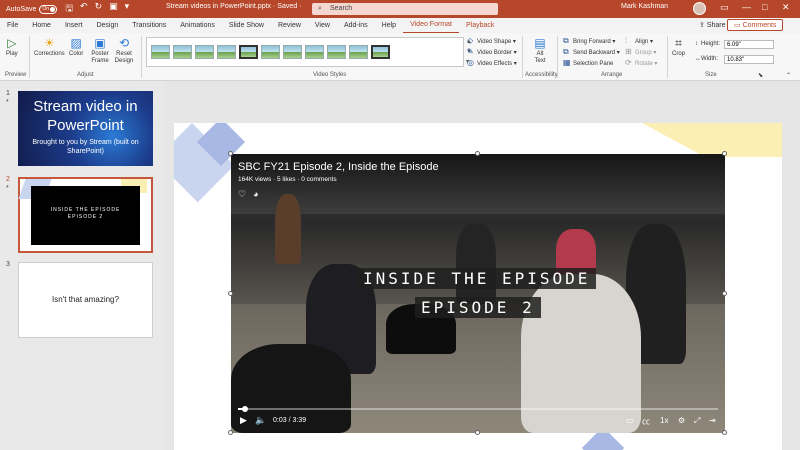 This screenshot has width=800, height=450. What do you see at coordinates (149, 25) in the screenshot?
I see `tab-transitions: Transitions` at bounding box center [149, 25].